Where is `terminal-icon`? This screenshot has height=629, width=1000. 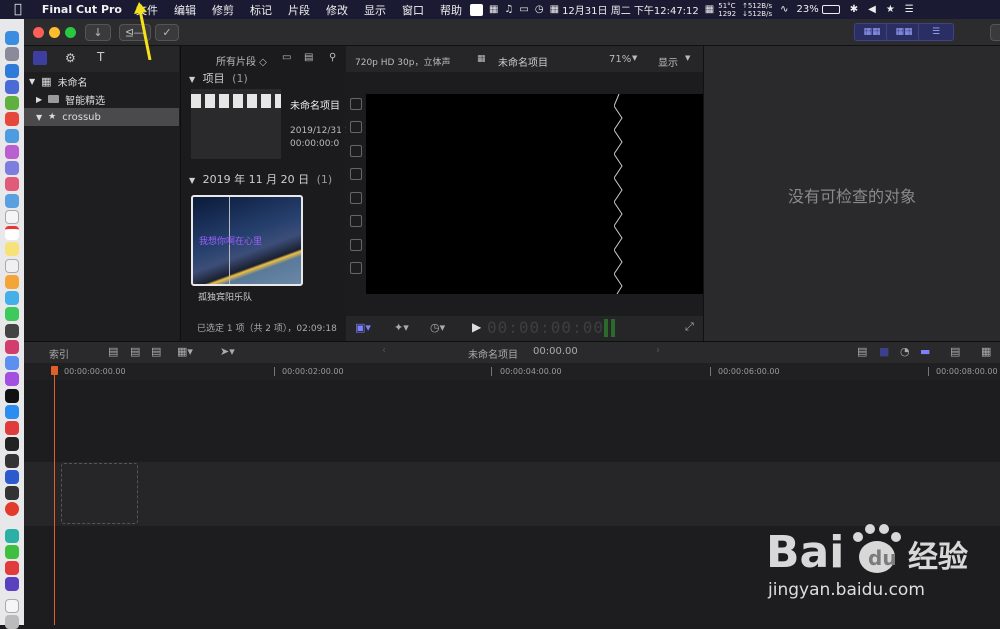 terminal-icon is located at coordinates (12, 444).